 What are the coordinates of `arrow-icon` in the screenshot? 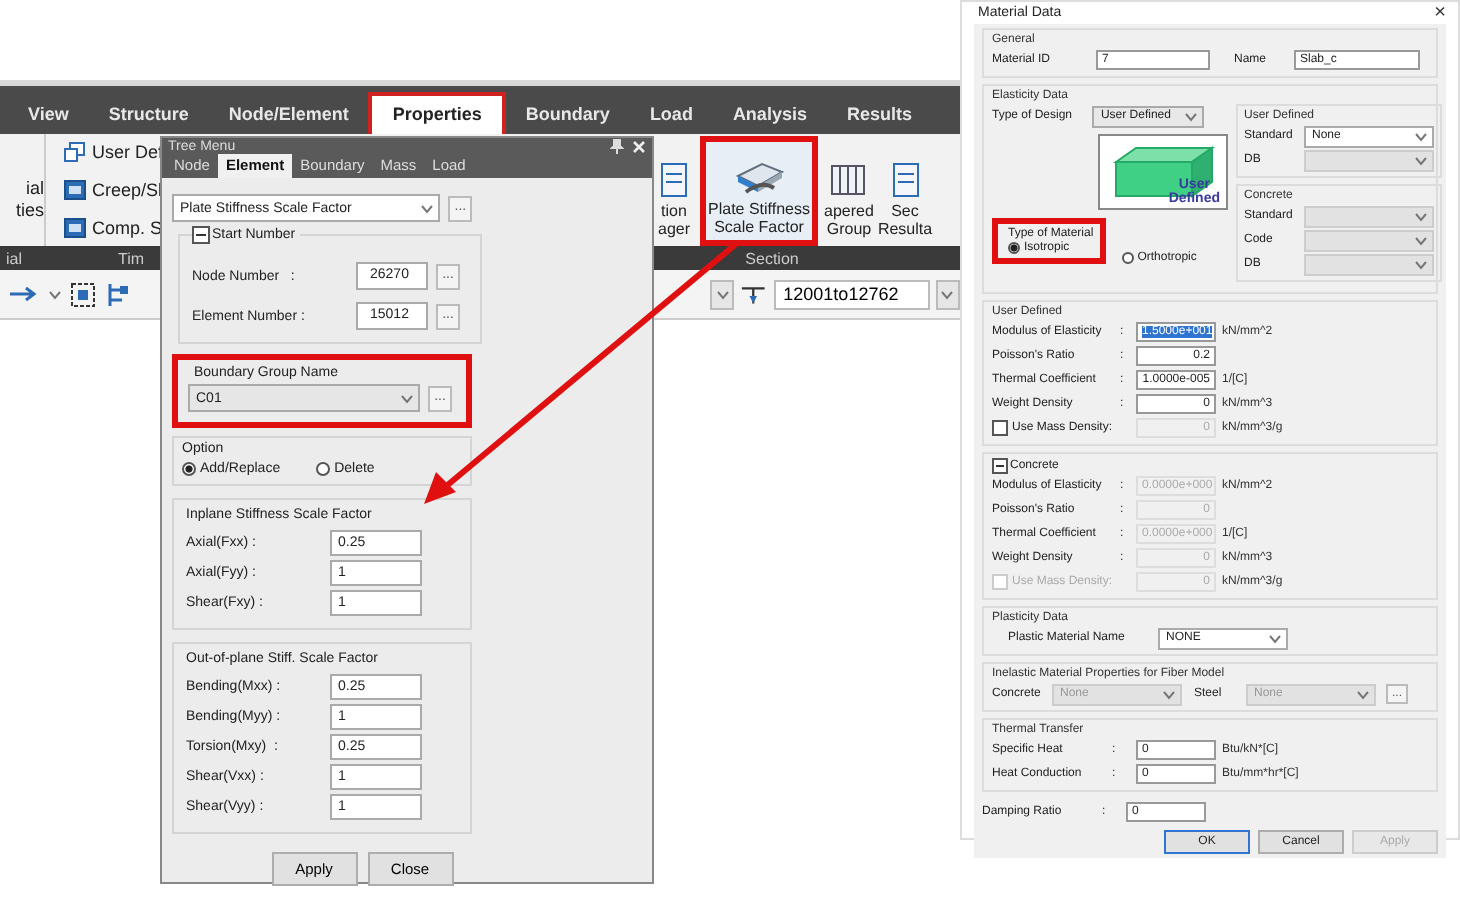 It's located at (24, 294).